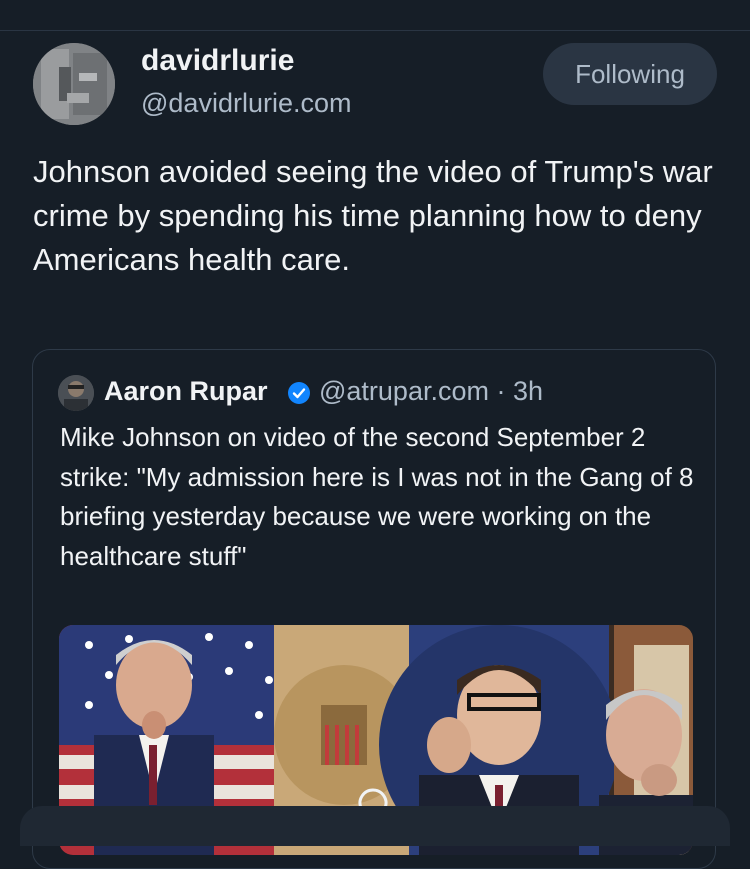 This screenshot has width=750, height=869. I want to click on quoted-author-avatar, so click(76, 393).